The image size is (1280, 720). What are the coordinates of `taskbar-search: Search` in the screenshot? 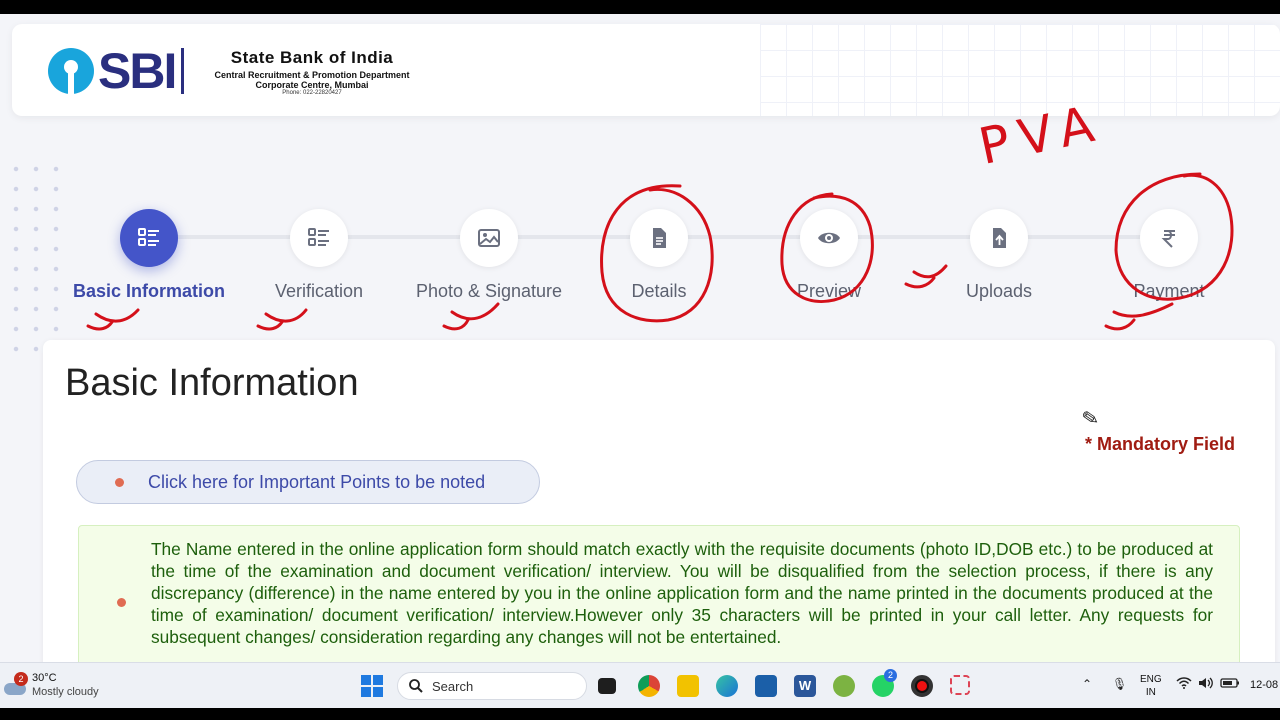 It's located at (492, 686).